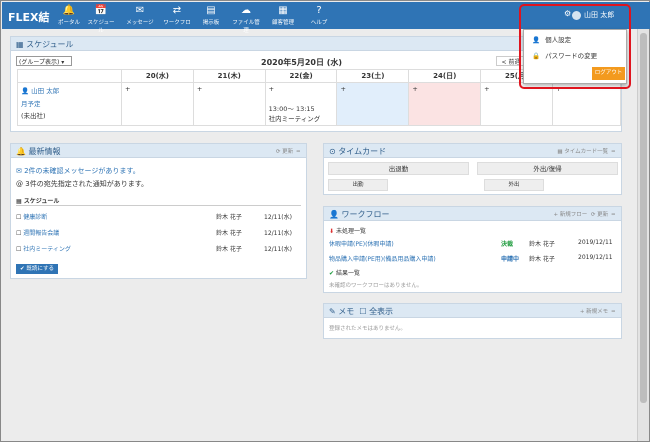 The image size is (650, 442). What do you see at coordinates (246, 10) in the screenshot?
I see `cloud-icon: ☁` at bounding box center [246, 10].